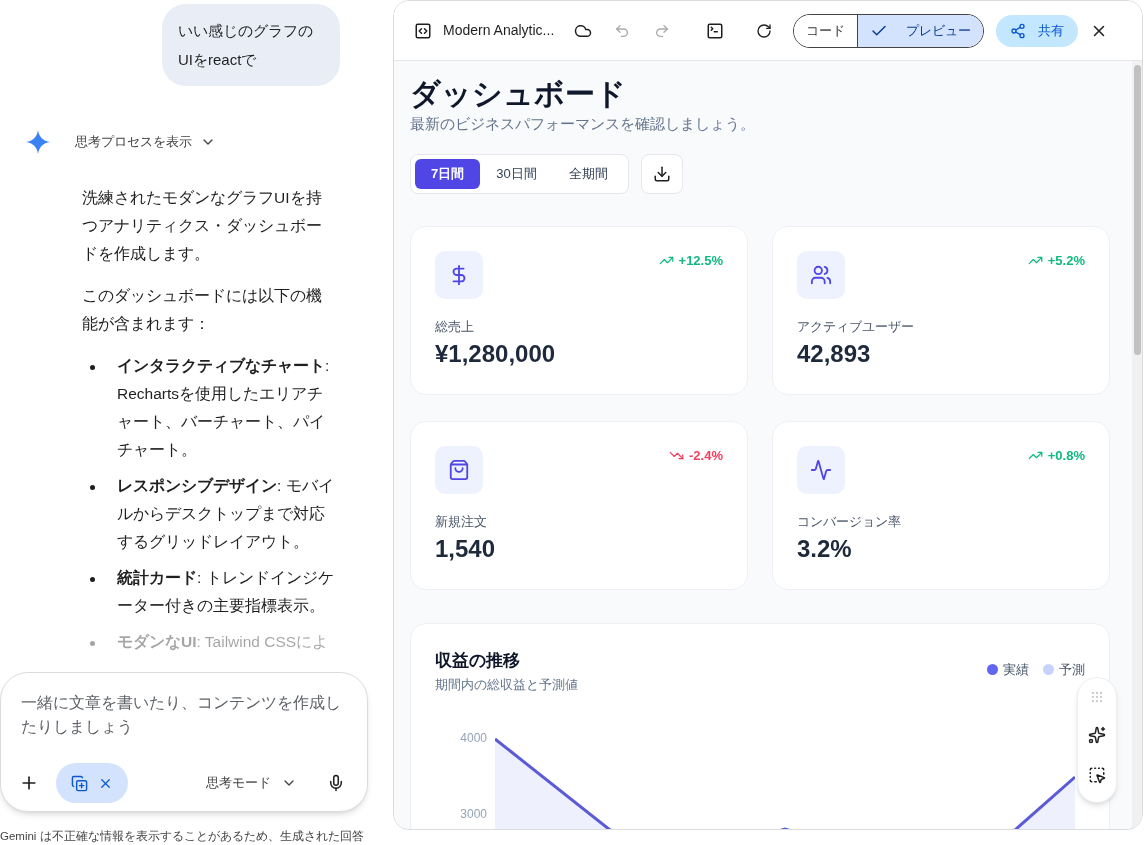  What do you see at coordinates (448, 173) in the screenshot?
I see `period-tab: 7日間` at bounding box center [448, 173].